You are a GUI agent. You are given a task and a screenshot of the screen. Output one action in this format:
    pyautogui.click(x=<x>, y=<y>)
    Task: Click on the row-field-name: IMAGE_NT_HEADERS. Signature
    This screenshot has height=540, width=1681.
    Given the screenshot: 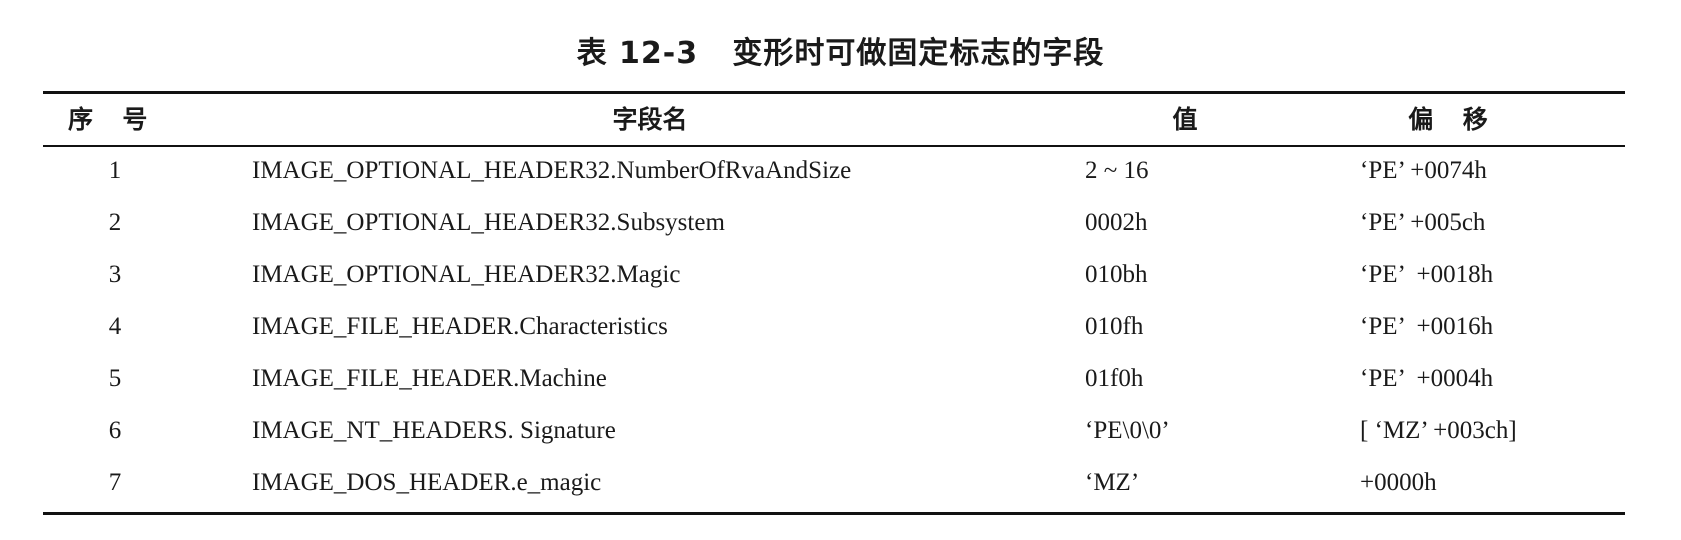 What is the action you would take?
    pyautogui.click(x=434, y=430)
    